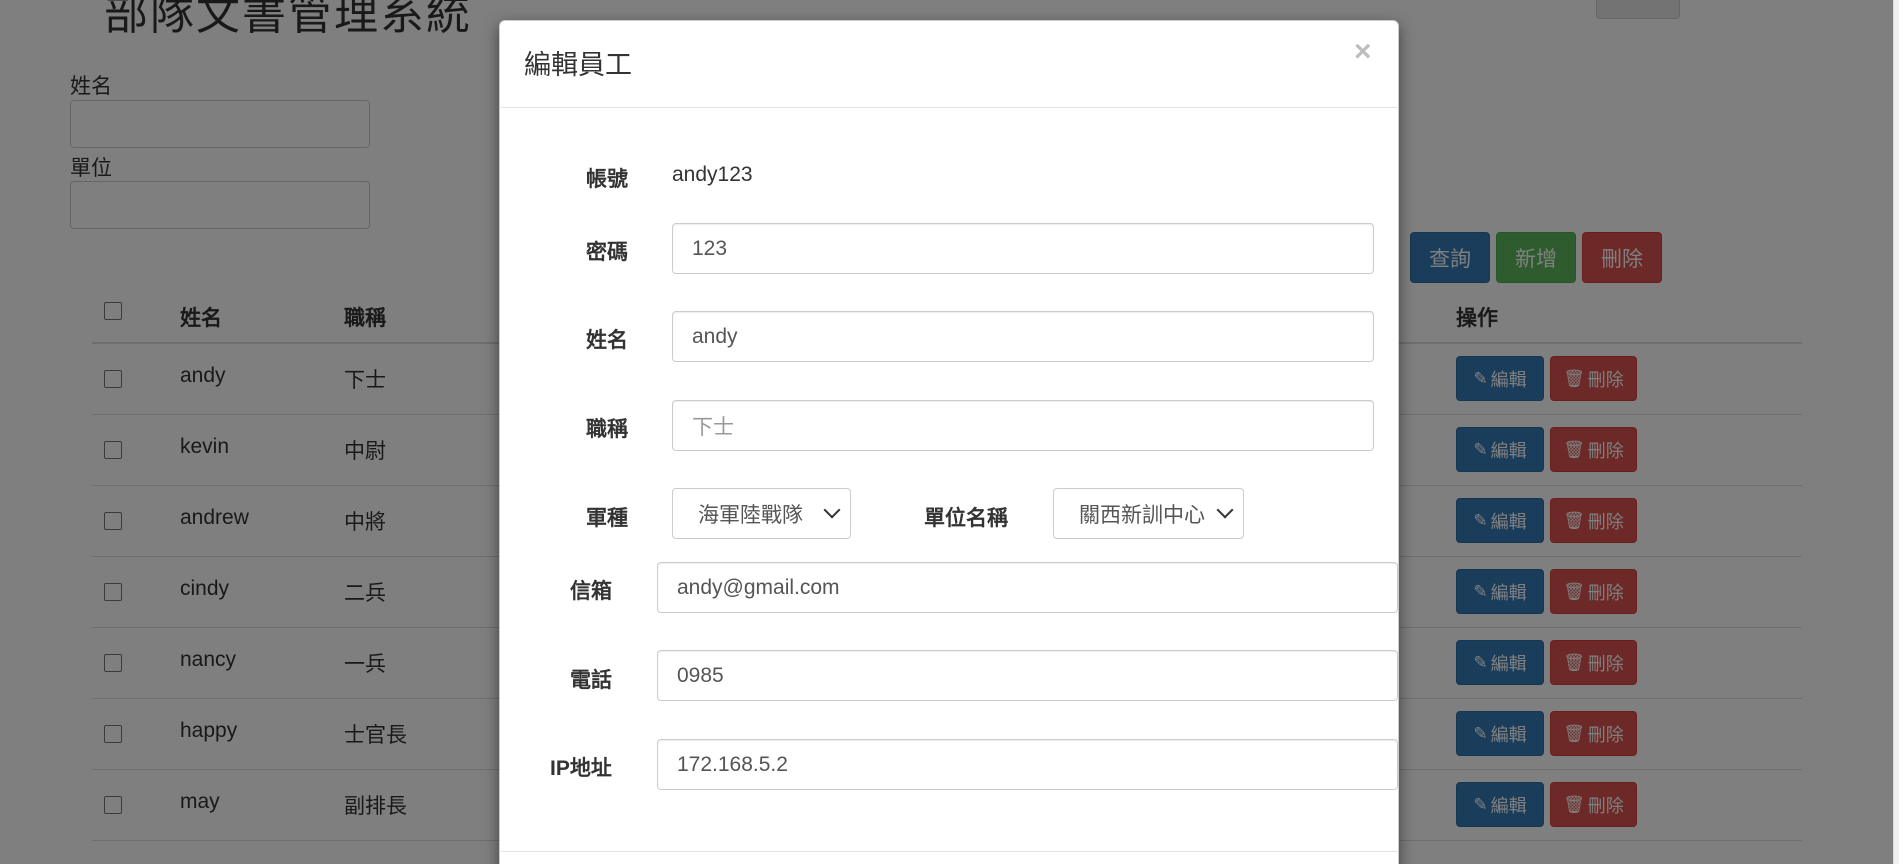 This screenshot has height=864, width=1899. I want to click on password-input: 123, so click(1023, 248).